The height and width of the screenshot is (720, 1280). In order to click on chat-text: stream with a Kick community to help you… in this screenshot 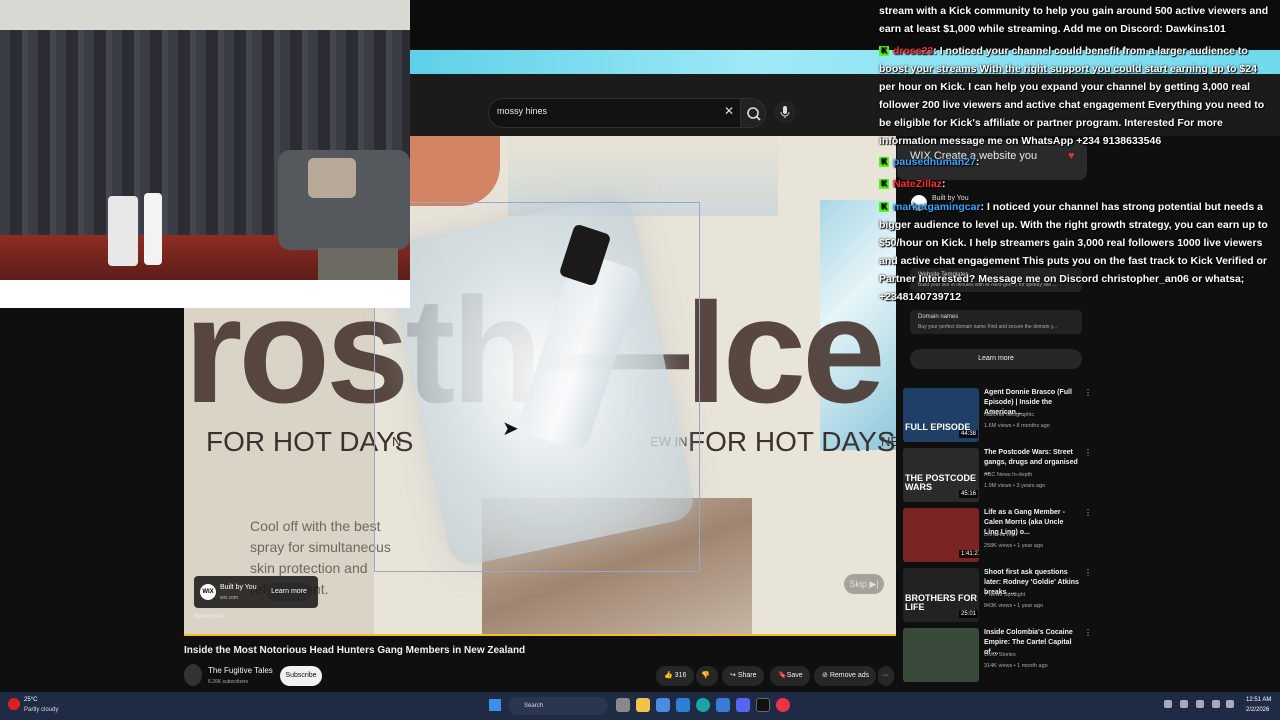, I will do `click(1074, 20)`.